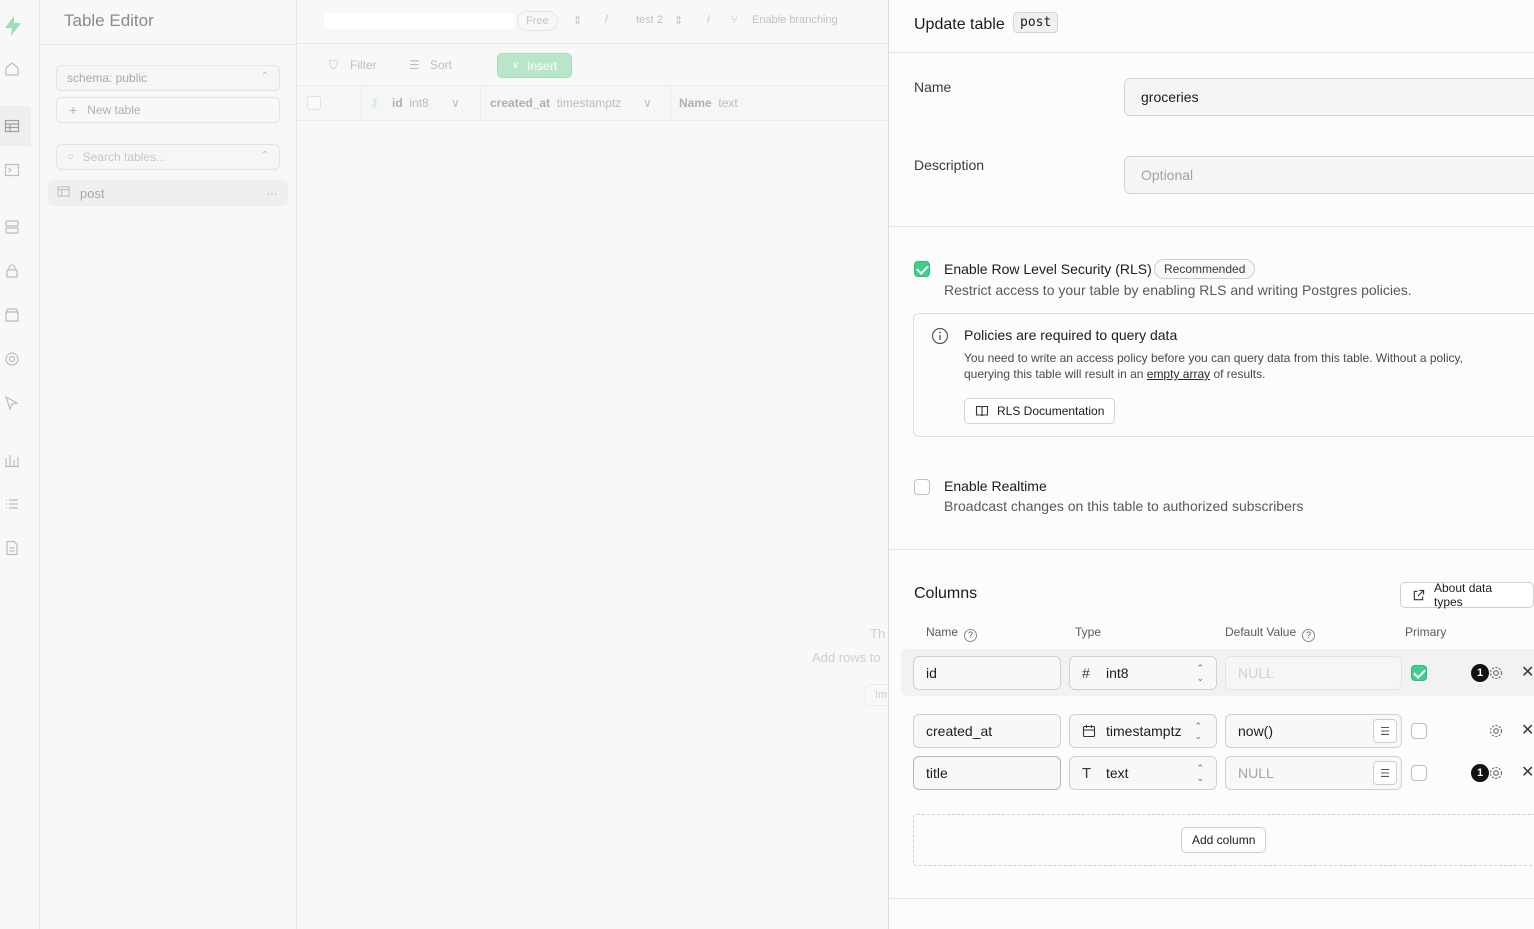  Describe the element at coordinates (107, 78) in the screenshot. I see `schema-select-value: schema: public` at that location.